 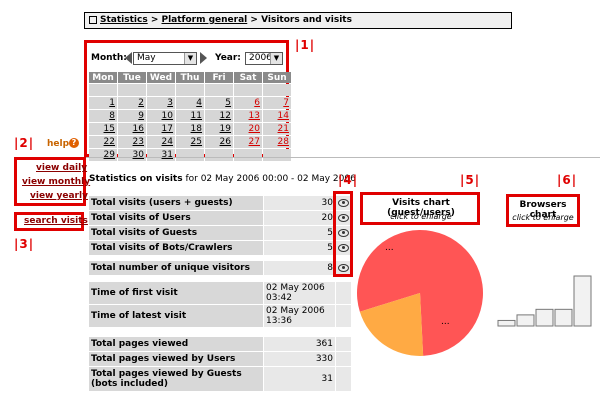 What do you see at coordinates (299, 379) in the screenshot?
I see `row-value: 31` at bounding box center [299, 379].